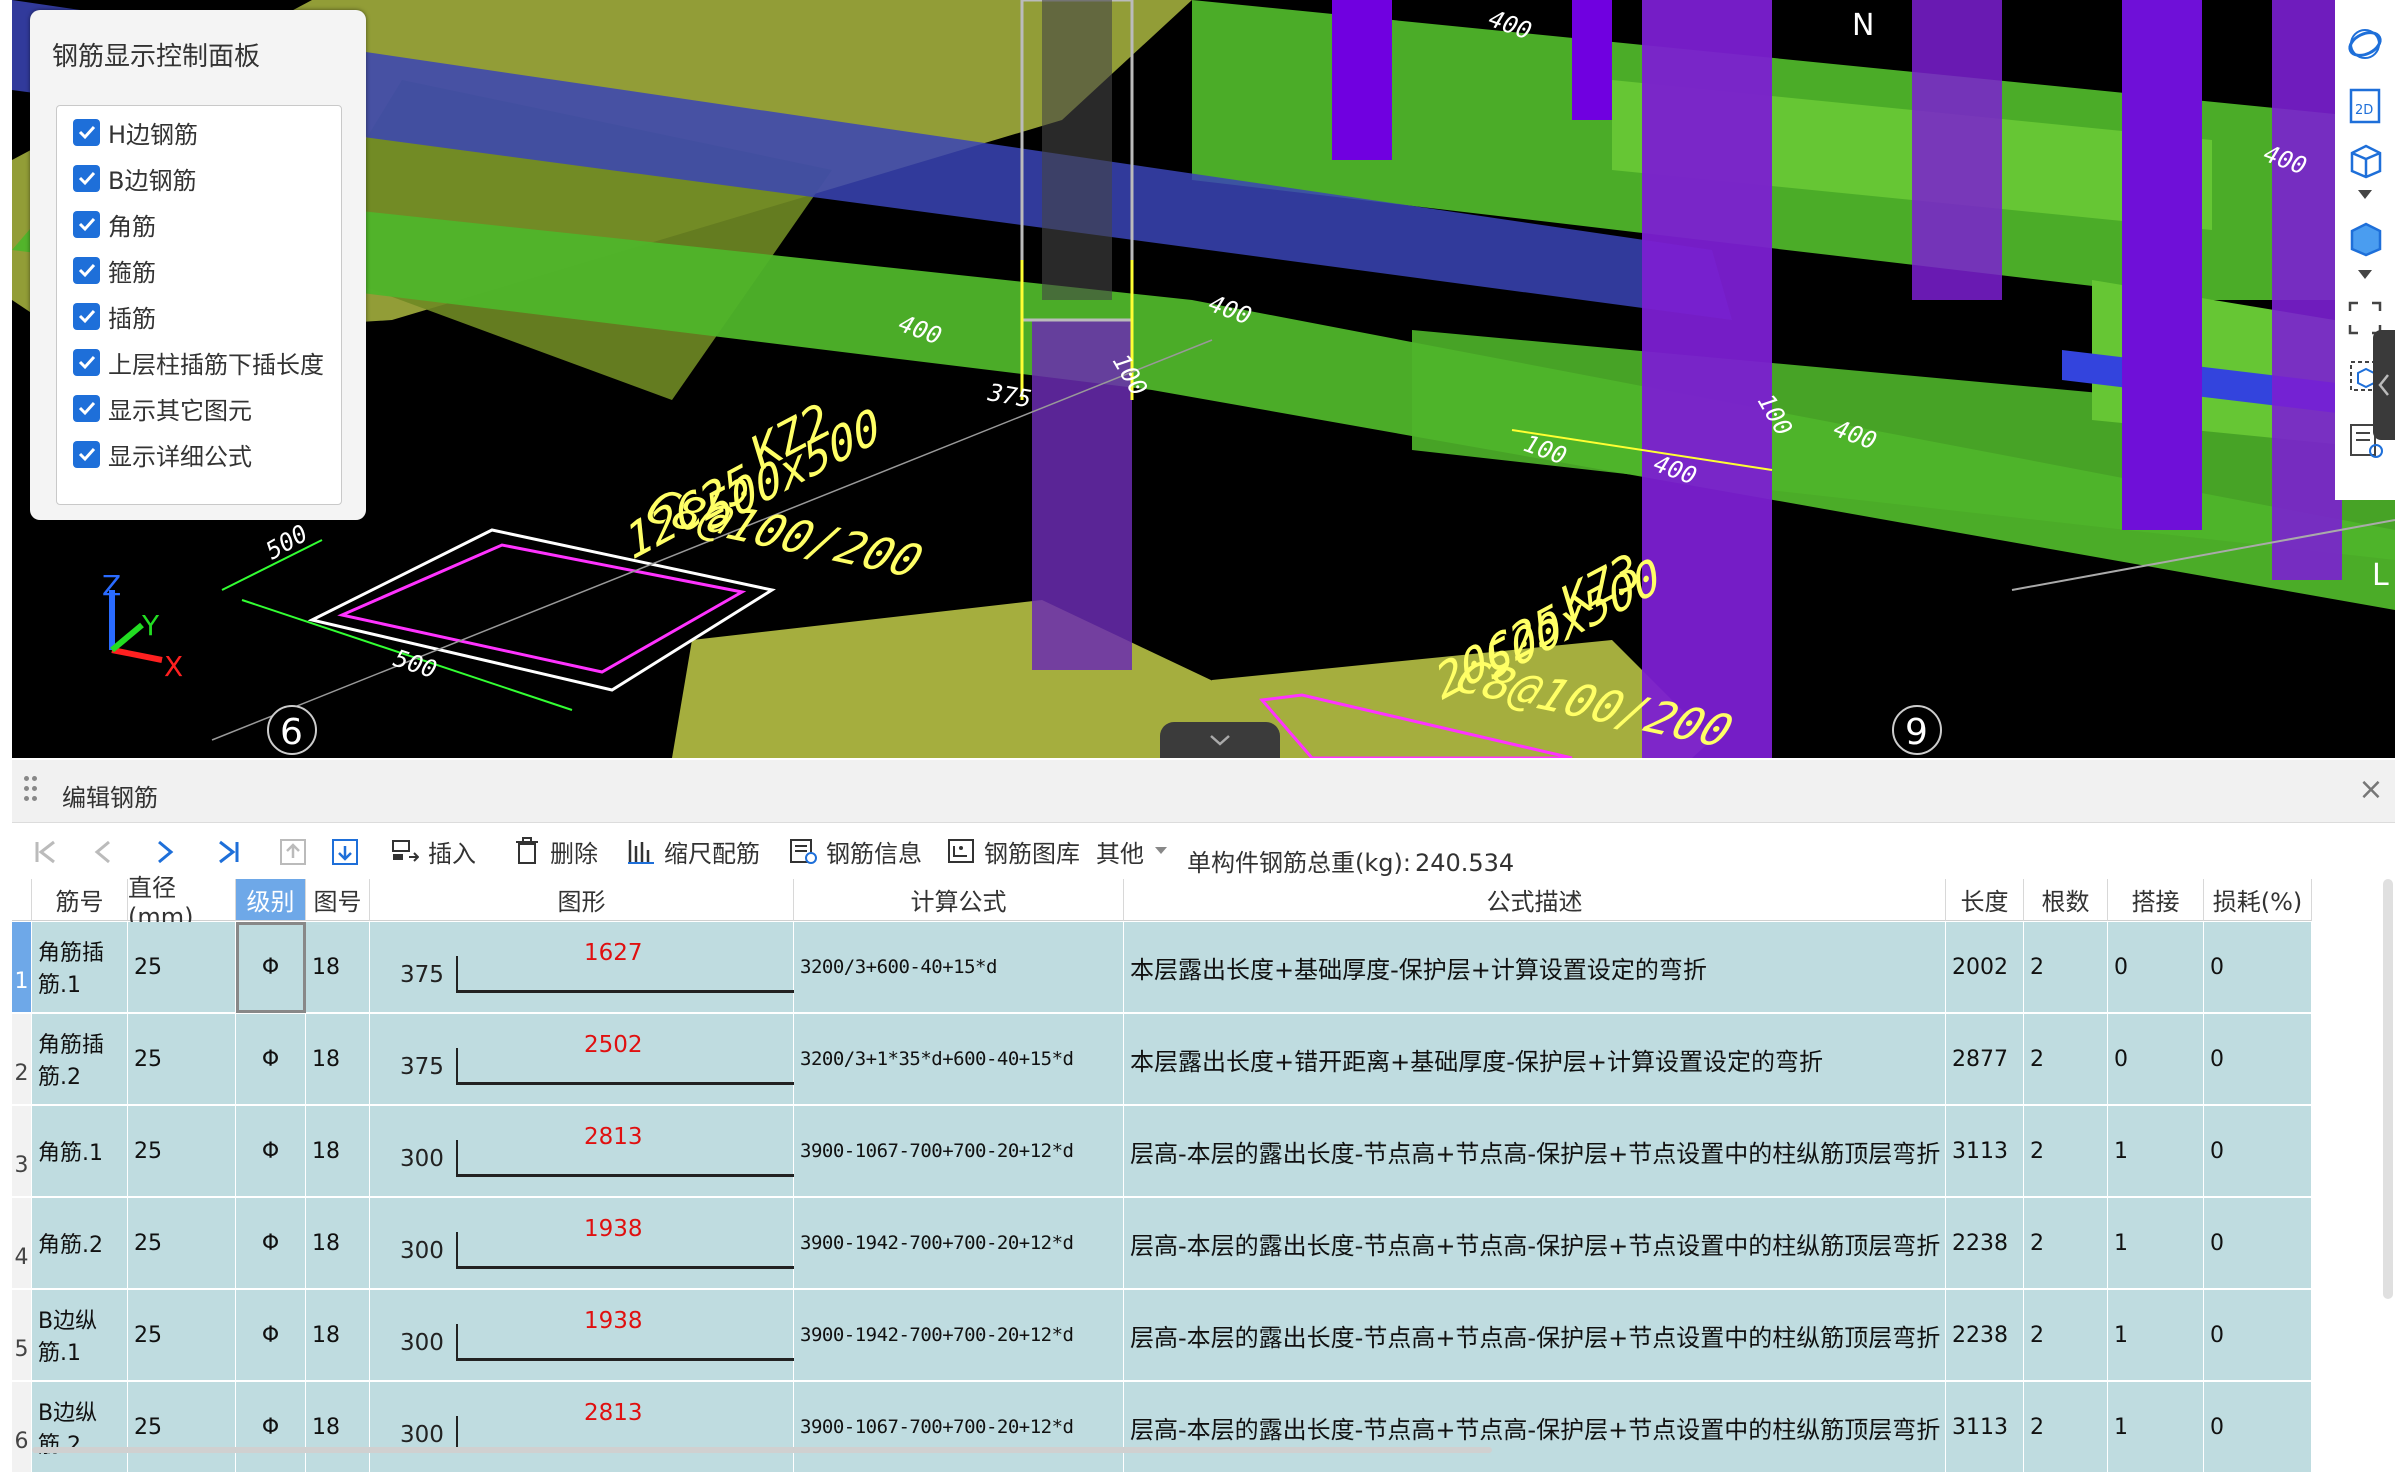 The image size is (2395, 1474). I want to click on cell-length: 3113, so click(1985, 1427).